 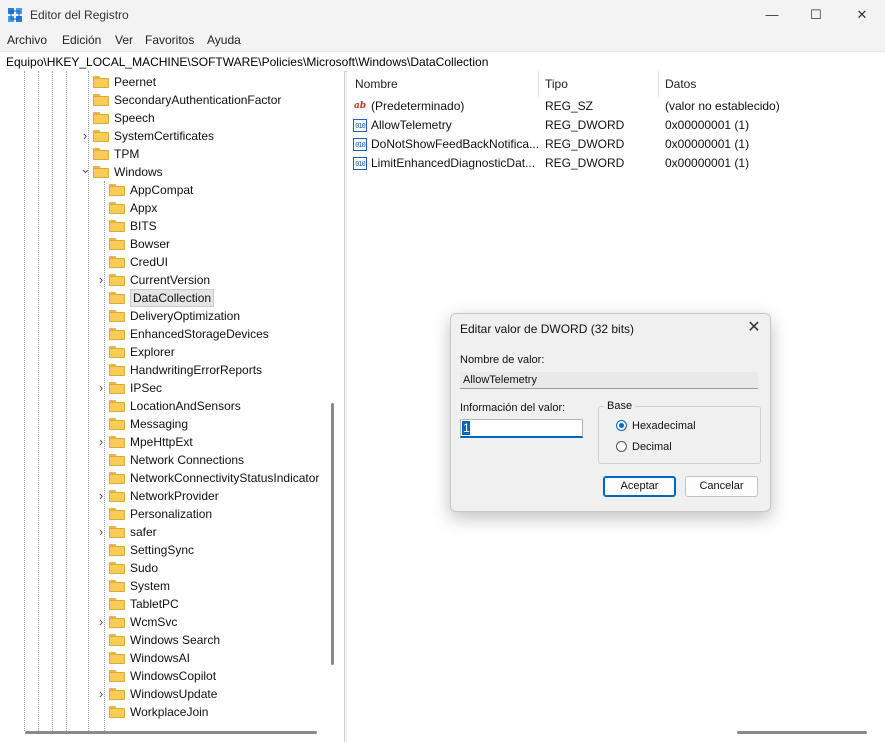 What do you see at coordinates (165, 244) in the screenshot?
I see `tree-item: Bowser` at bounding box center [165, 244].